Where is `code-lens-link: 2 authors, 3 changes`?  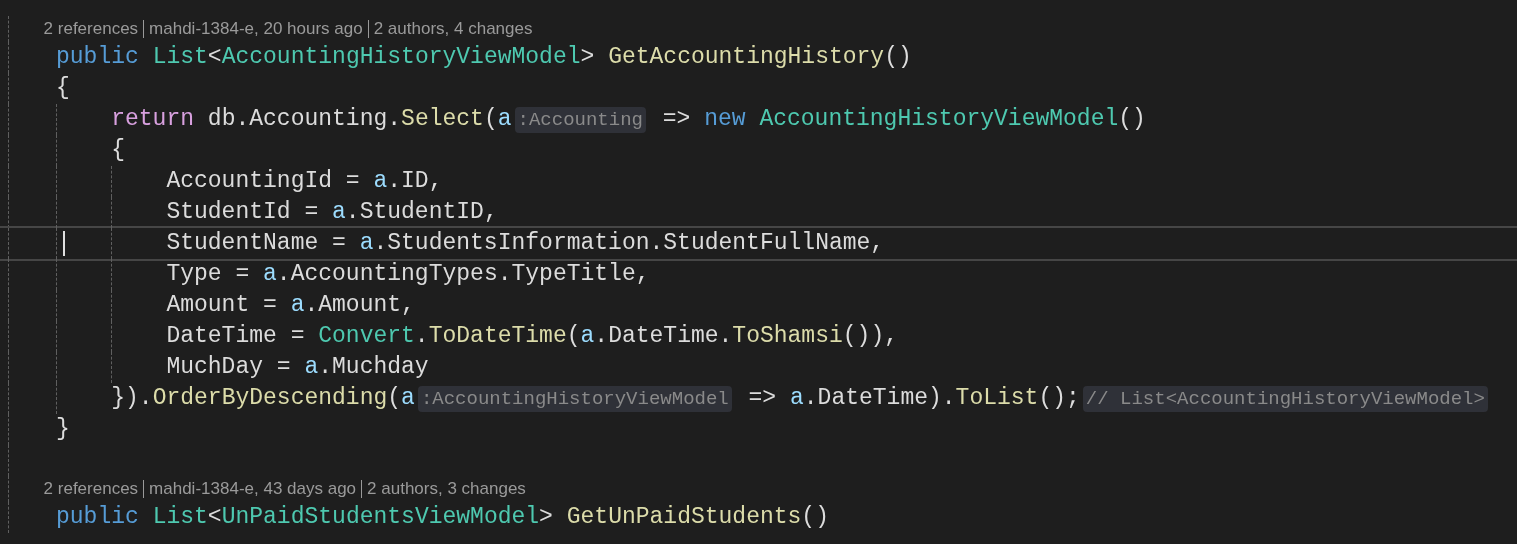 code-lens-link: 2 authors, 3 changes is located at coordinates (446, 488).